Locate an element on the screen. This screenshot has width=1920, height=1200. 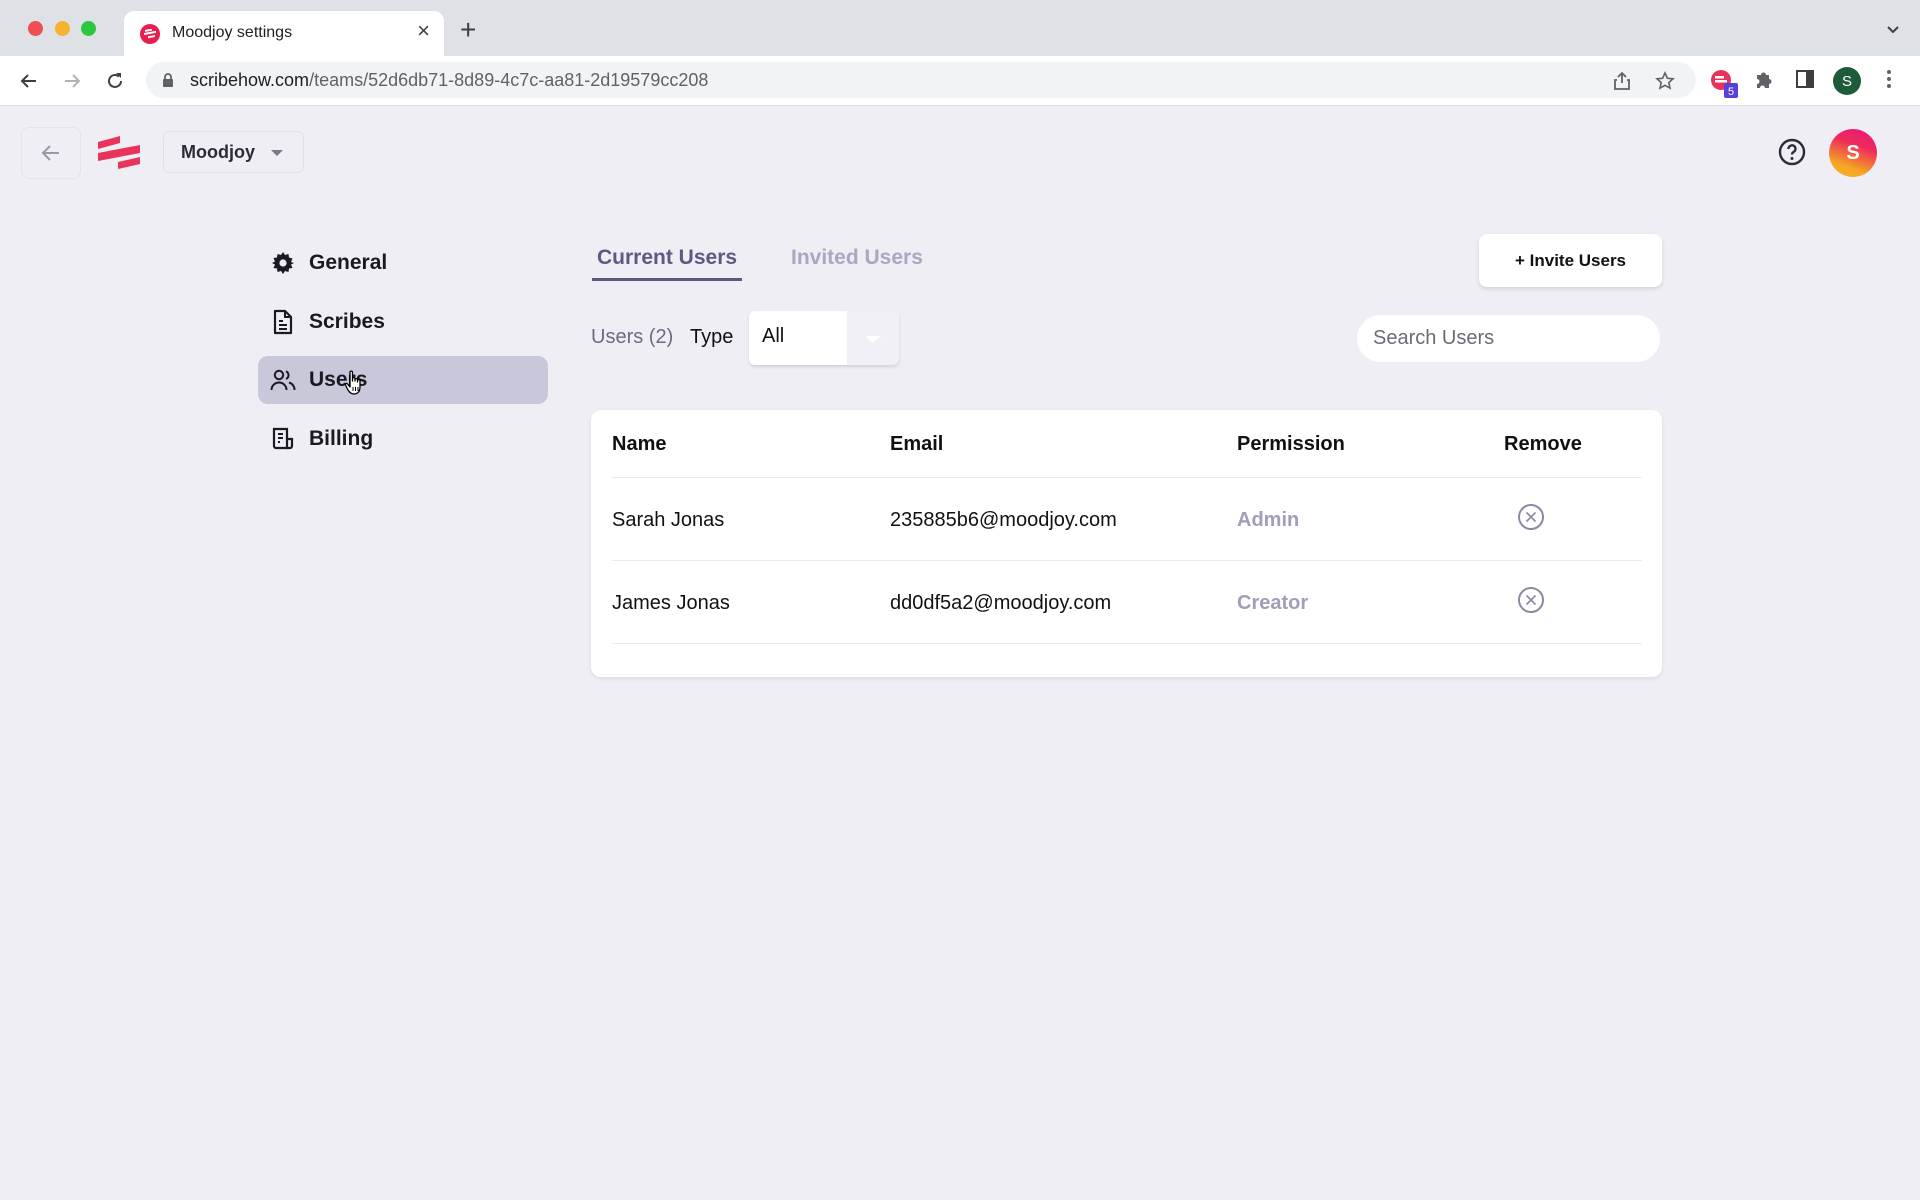
gear-icon is located at coordinates (283, 263).